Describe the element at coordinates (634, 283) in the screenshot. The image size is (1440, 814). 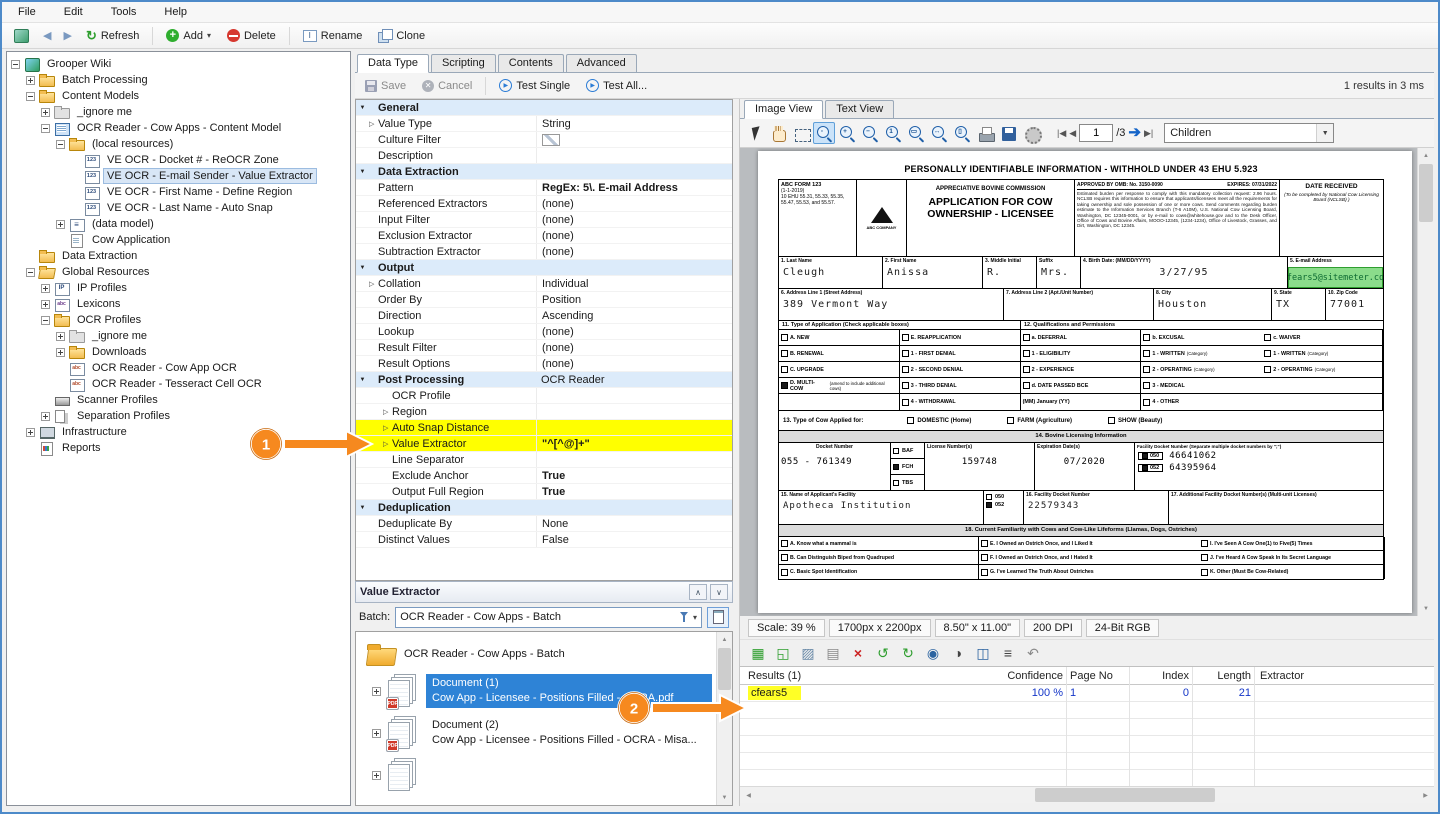
I see `property-value: Individual` at that location.